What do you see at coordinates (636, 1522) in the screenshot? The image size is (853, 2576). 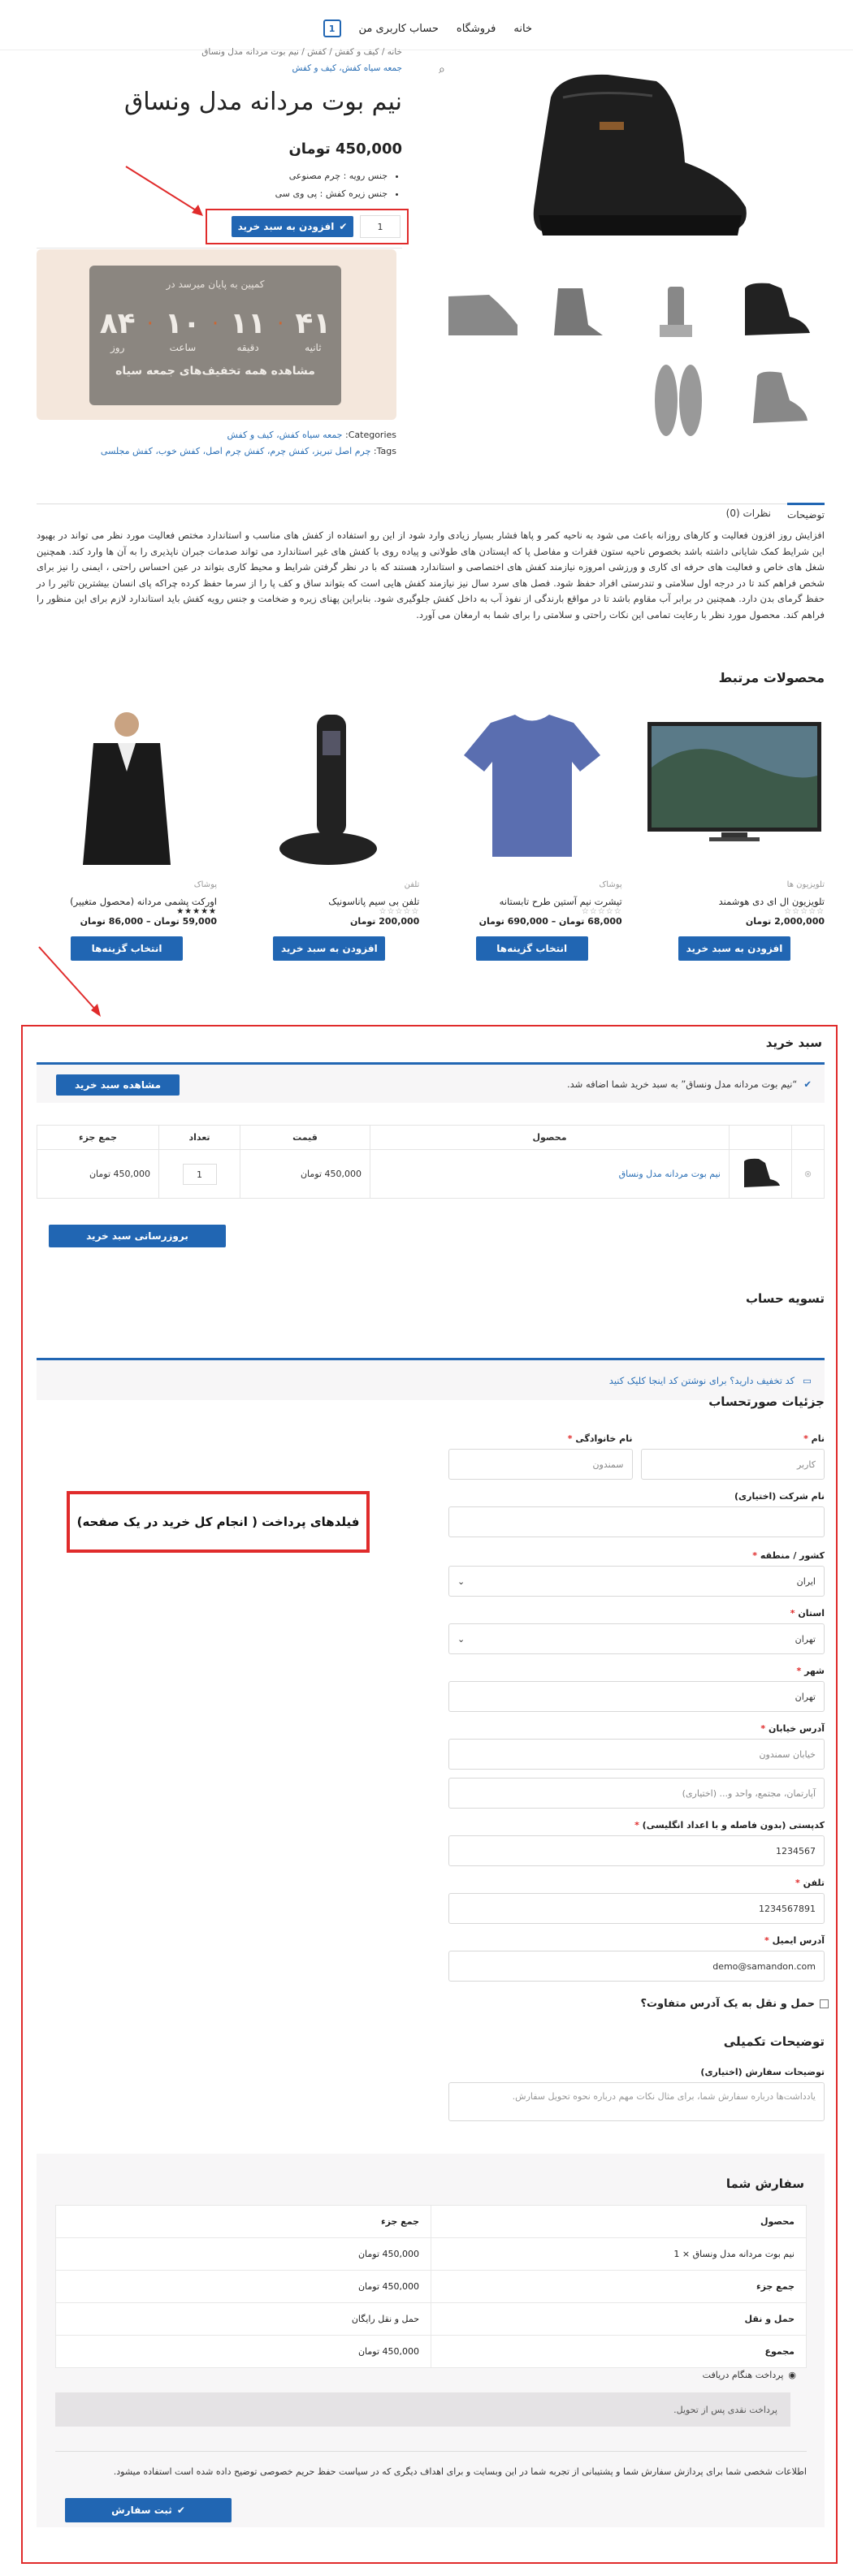 I see `company-input` at bounding box center [636, 1522].